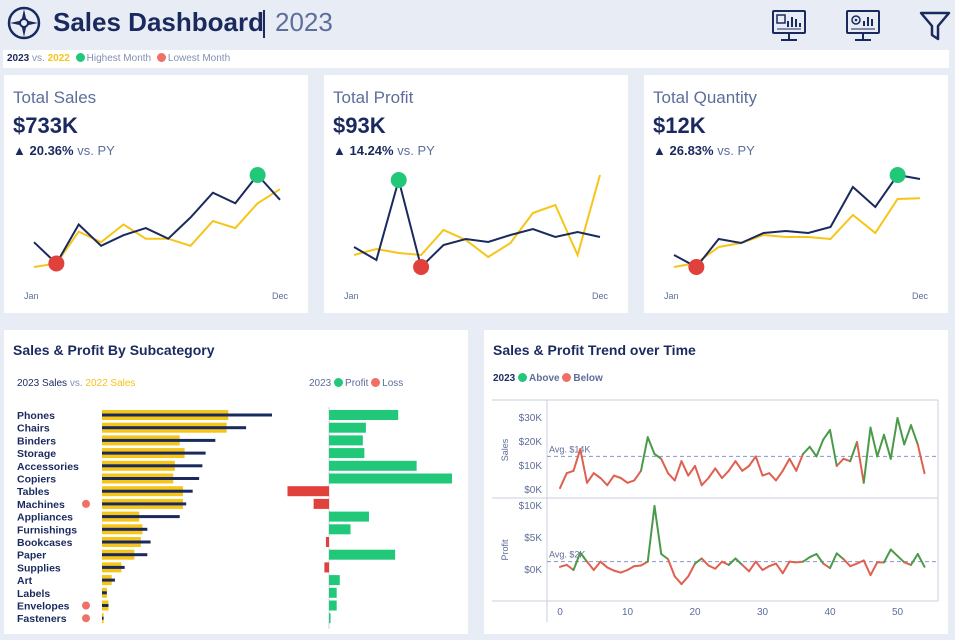  Describe the element at coordinates (80, 57) in the screenshot. I see `highest-dot-icon` at that location.